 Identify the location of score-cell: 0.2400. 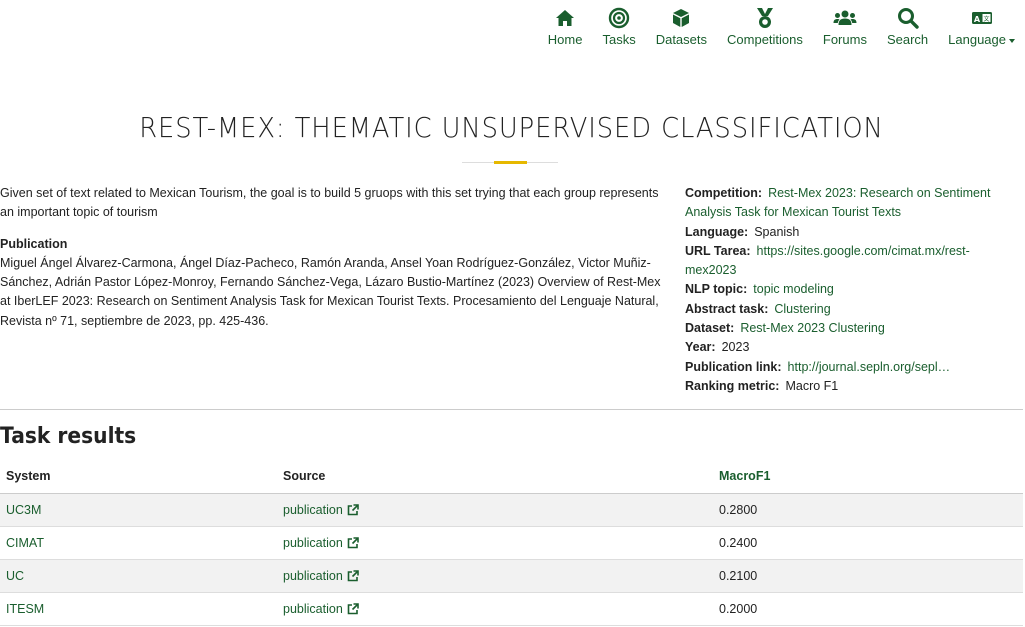
(868, 543).